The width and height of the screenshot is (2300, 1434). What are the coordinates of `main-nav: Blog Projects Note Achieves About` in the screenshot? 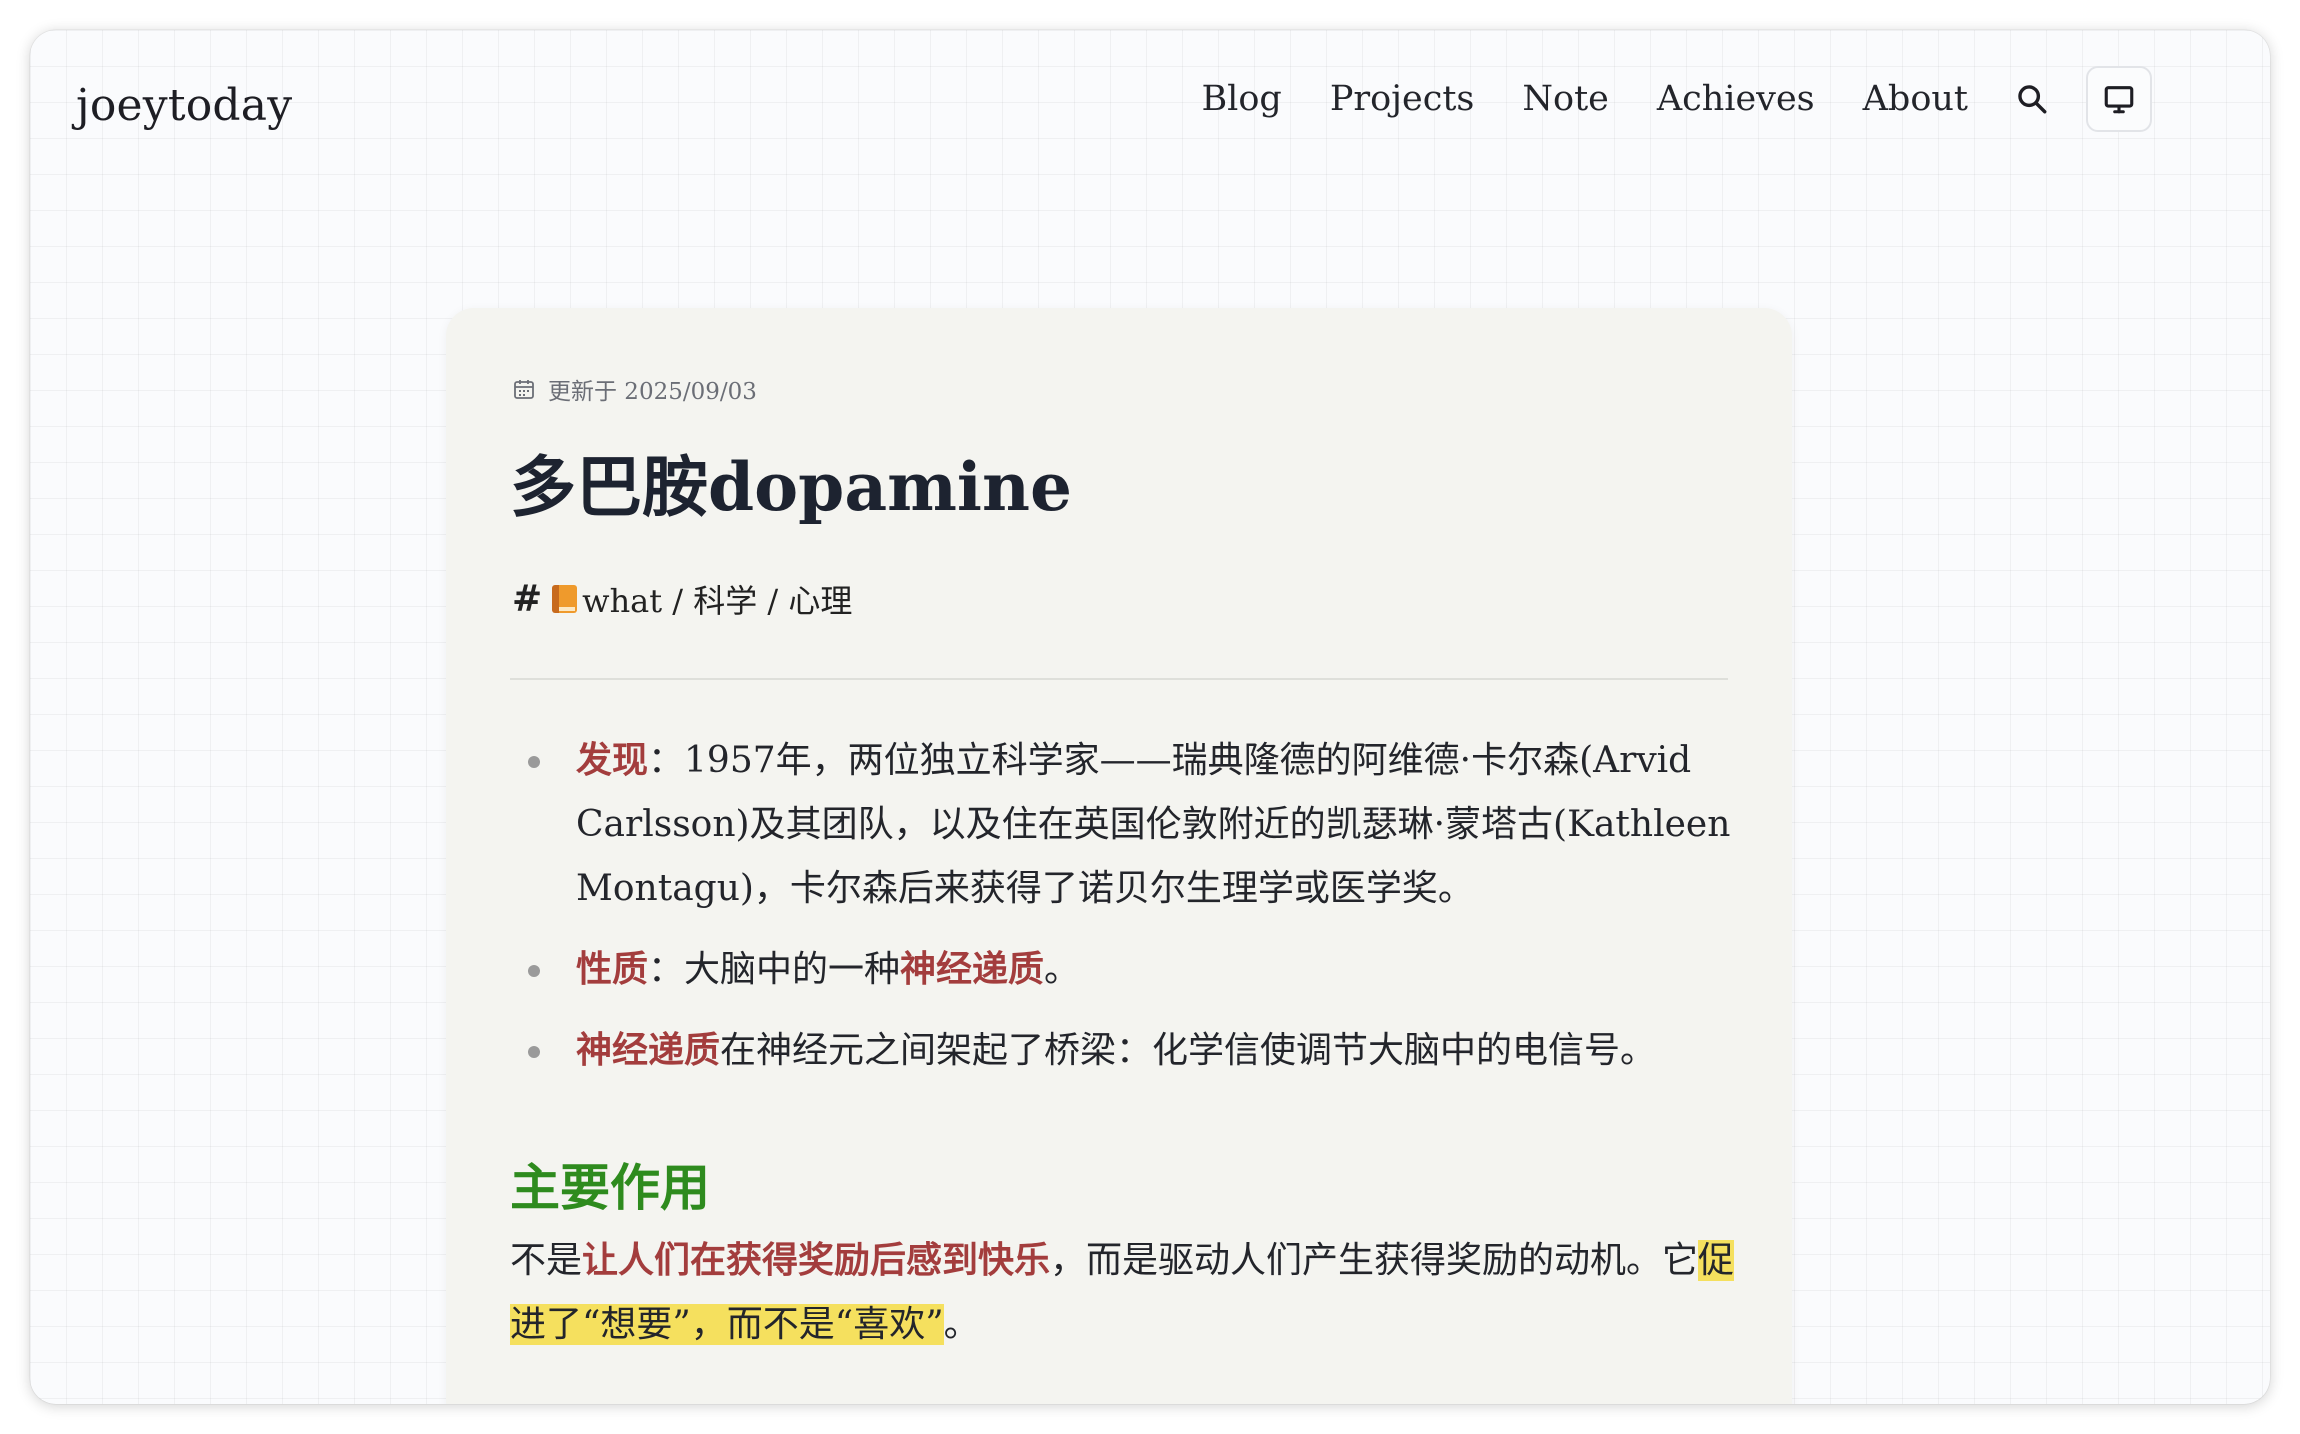 It's located at (1676, 99).